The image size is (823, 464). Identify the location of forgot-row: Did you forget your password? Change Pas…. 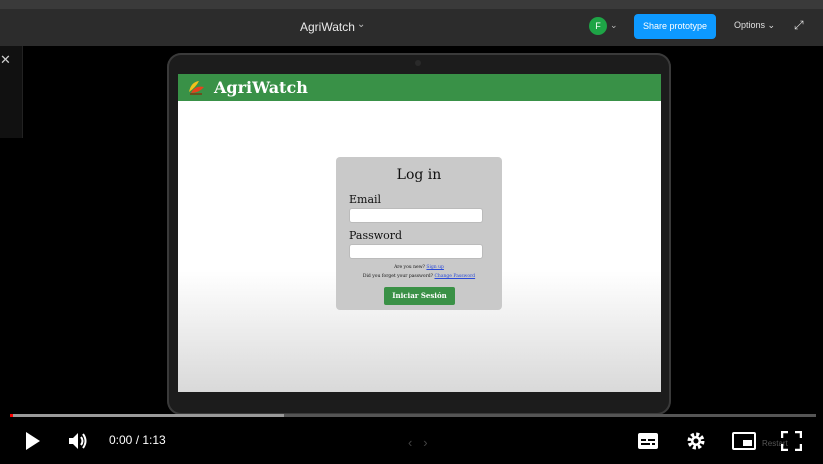
(419, 276).